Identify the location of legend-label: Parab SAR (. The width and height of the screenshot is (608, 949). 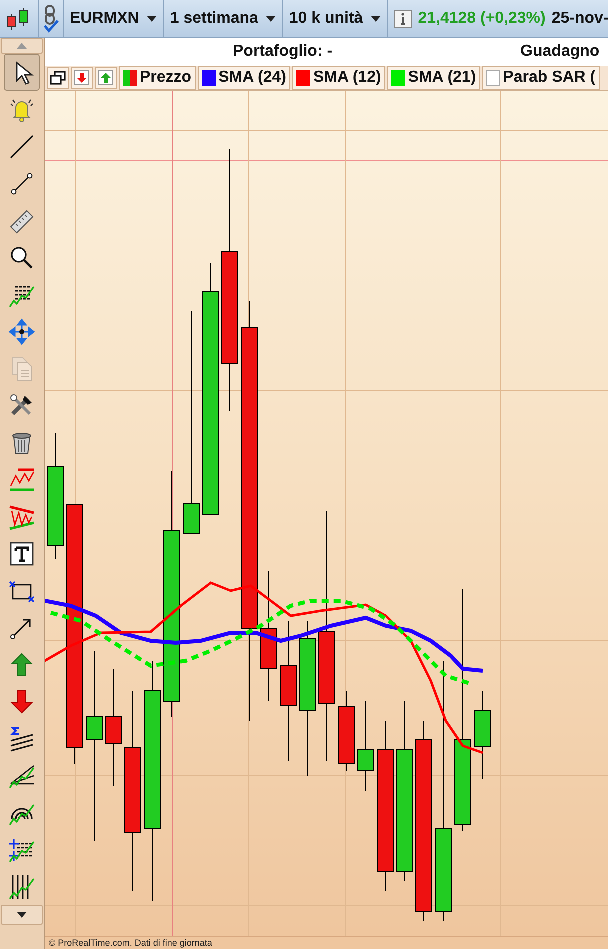
(549, 78).